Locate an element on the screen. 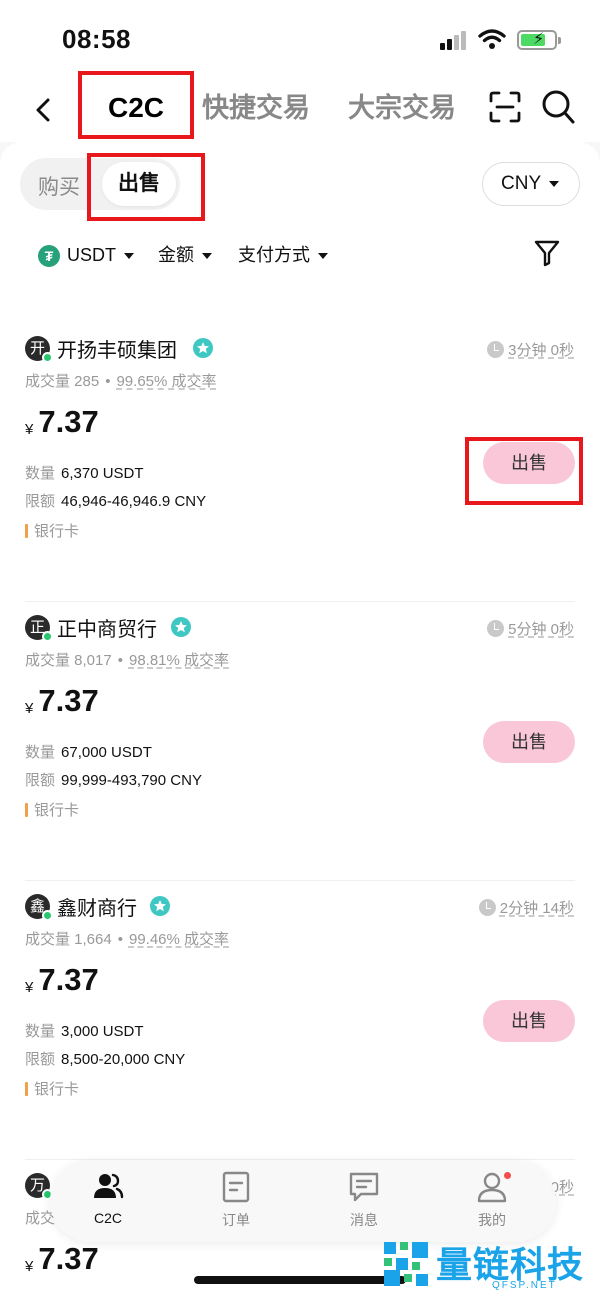 Image resolution: width=600 pixels, height=1298 pixels. sell-tab: 出售 is located at coordinates (139, 184).